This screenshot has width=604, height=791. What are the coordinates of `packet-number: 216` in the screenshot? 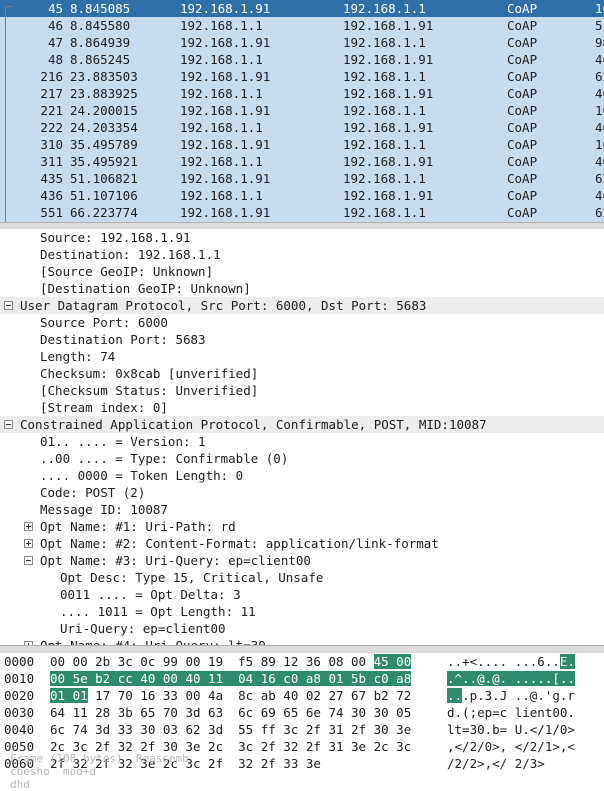 It's located at (51, 76).